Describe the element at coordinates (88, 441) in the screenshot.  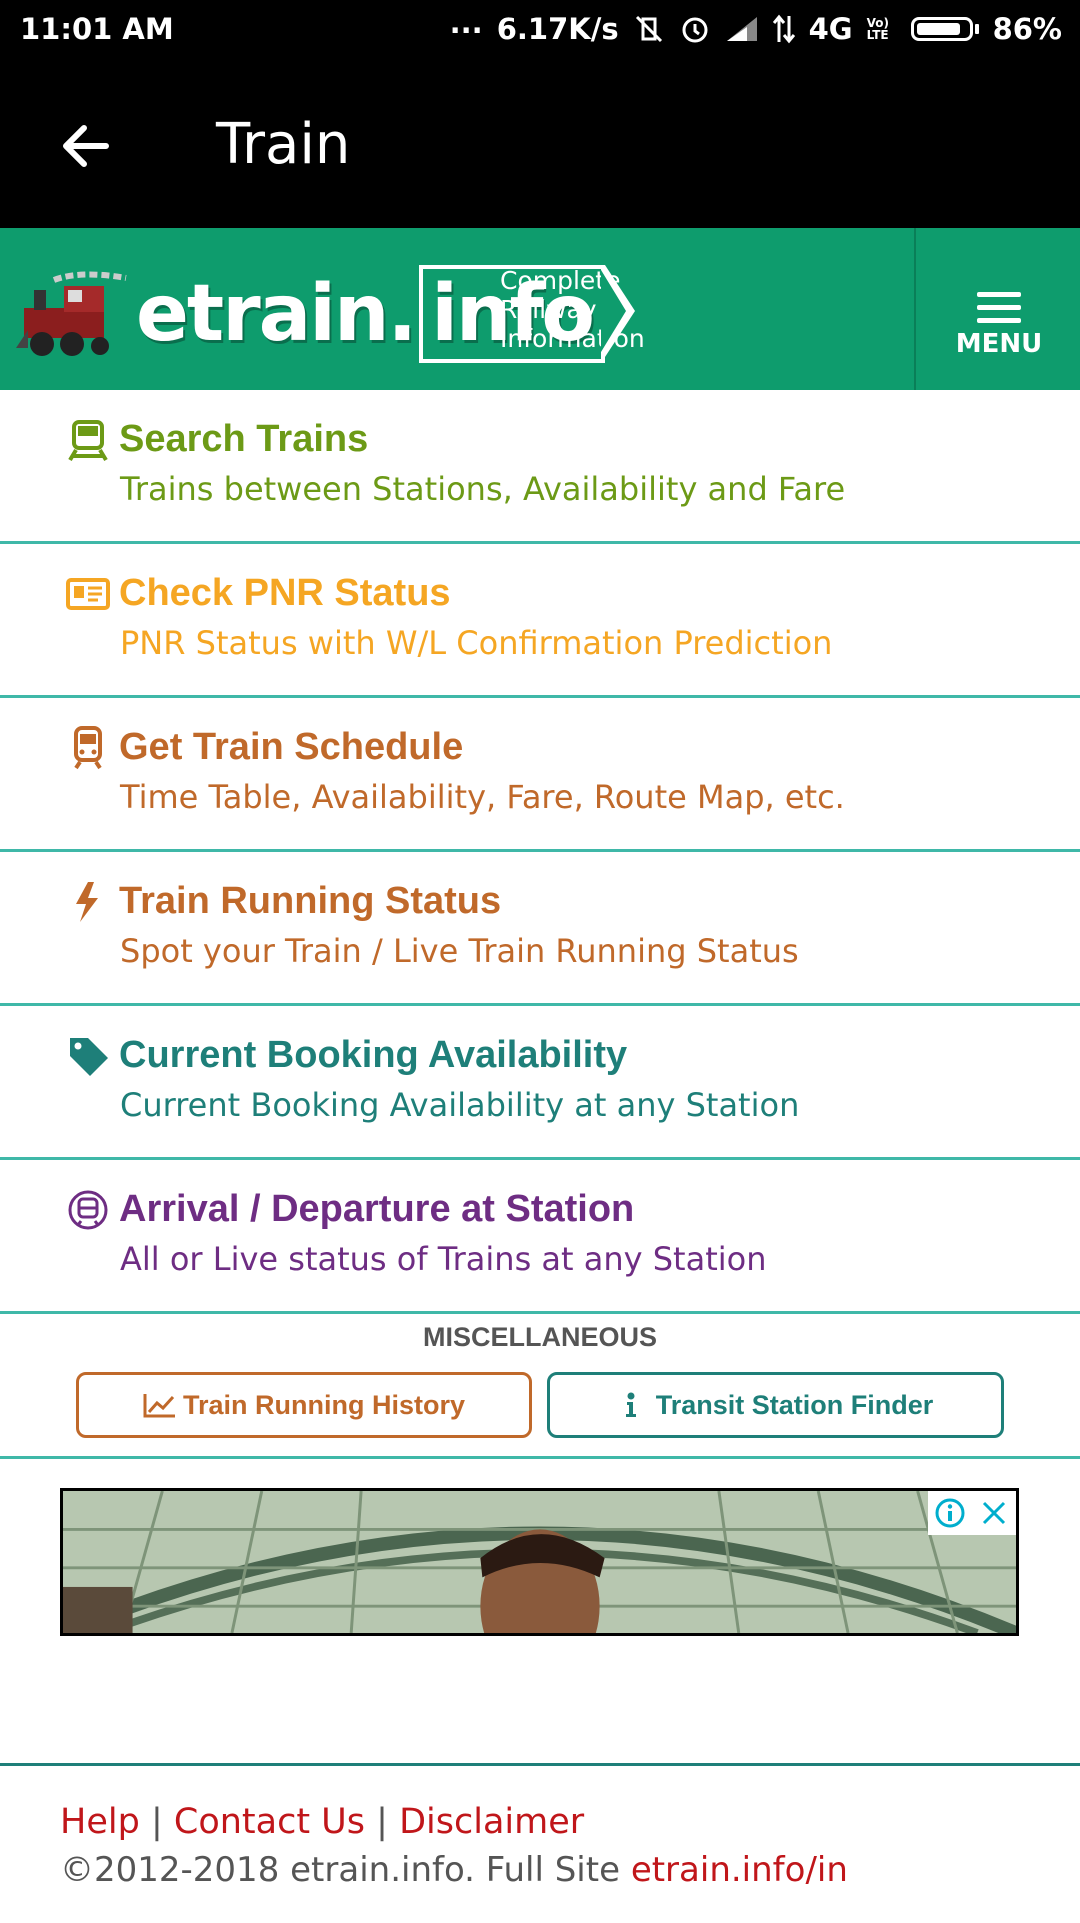
I see `train-front-icon` at that location.